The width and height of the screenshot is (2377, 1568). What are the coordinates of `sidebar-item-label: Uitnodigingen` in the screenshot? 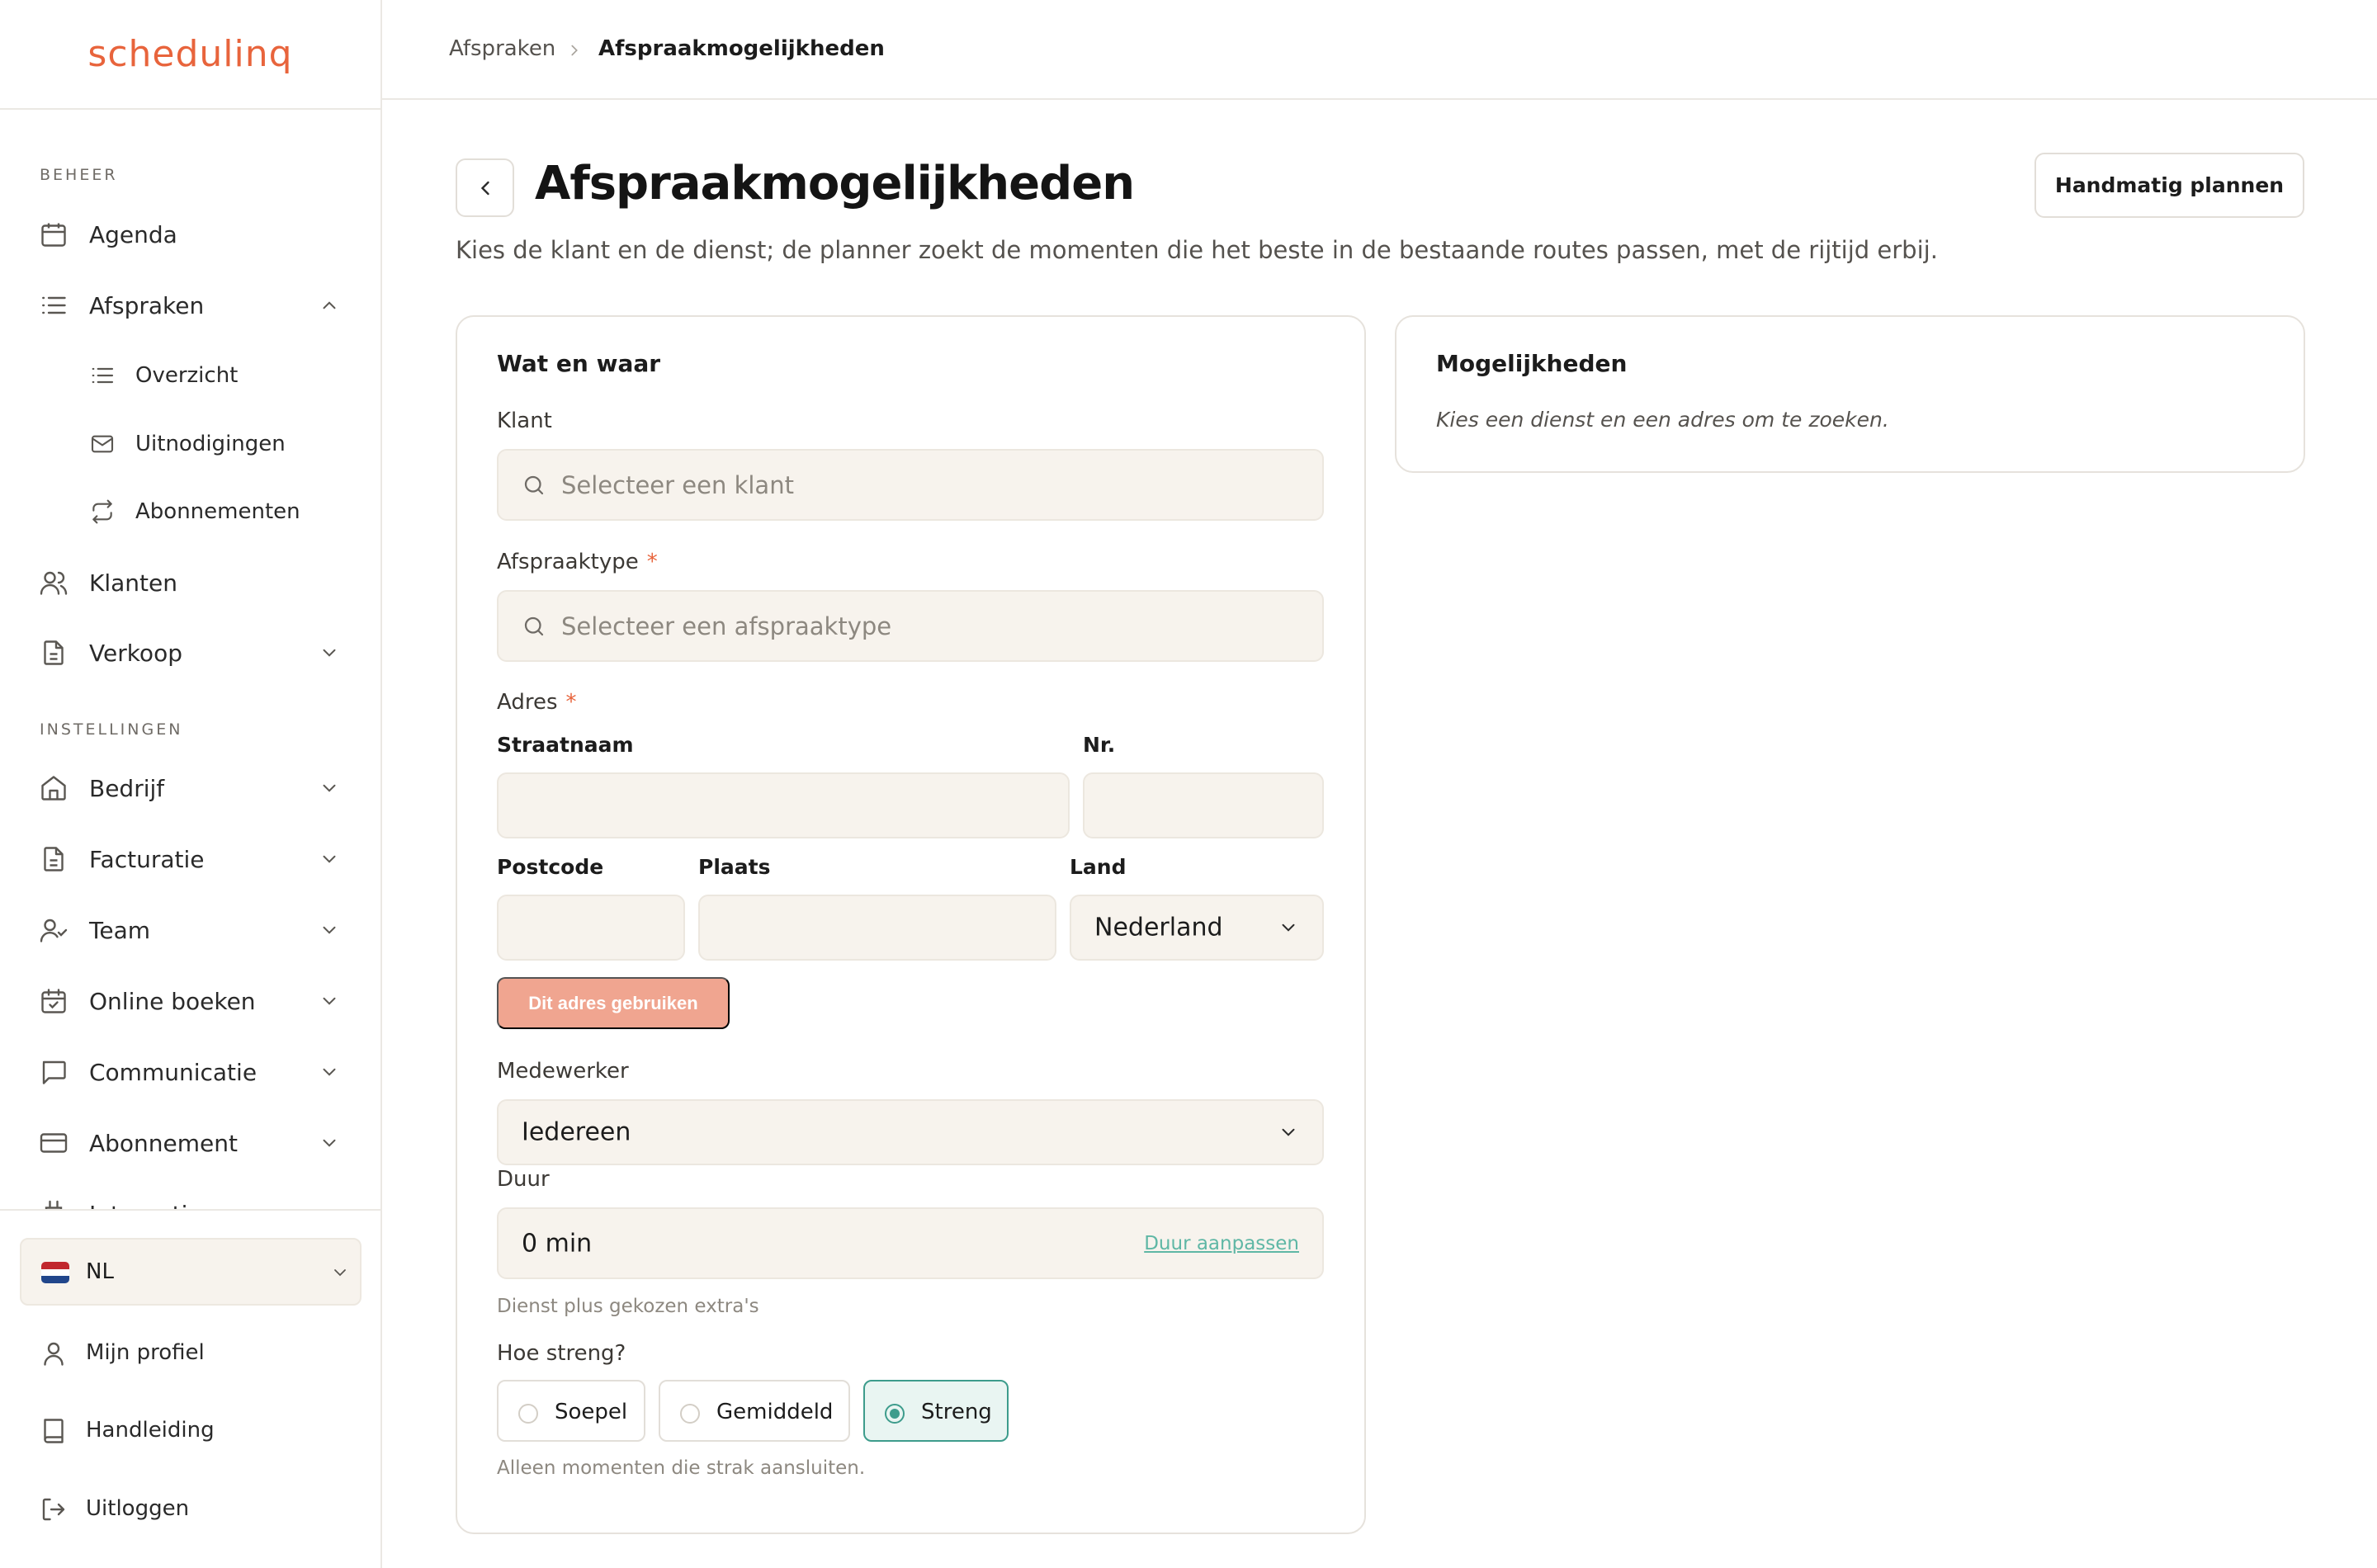 It's located at (210, 444).